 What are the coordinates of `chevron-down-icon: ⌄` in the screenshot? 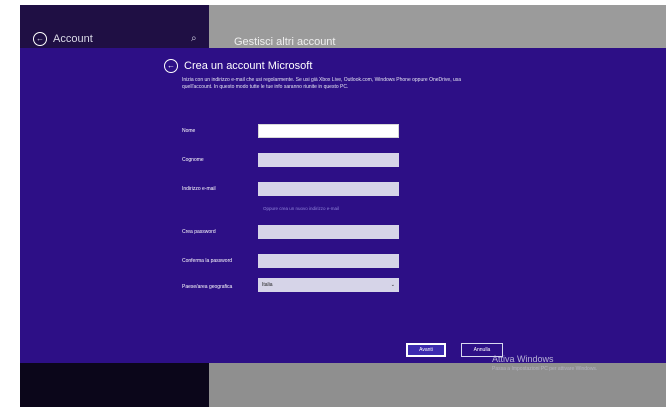 It's located at (392, 285).